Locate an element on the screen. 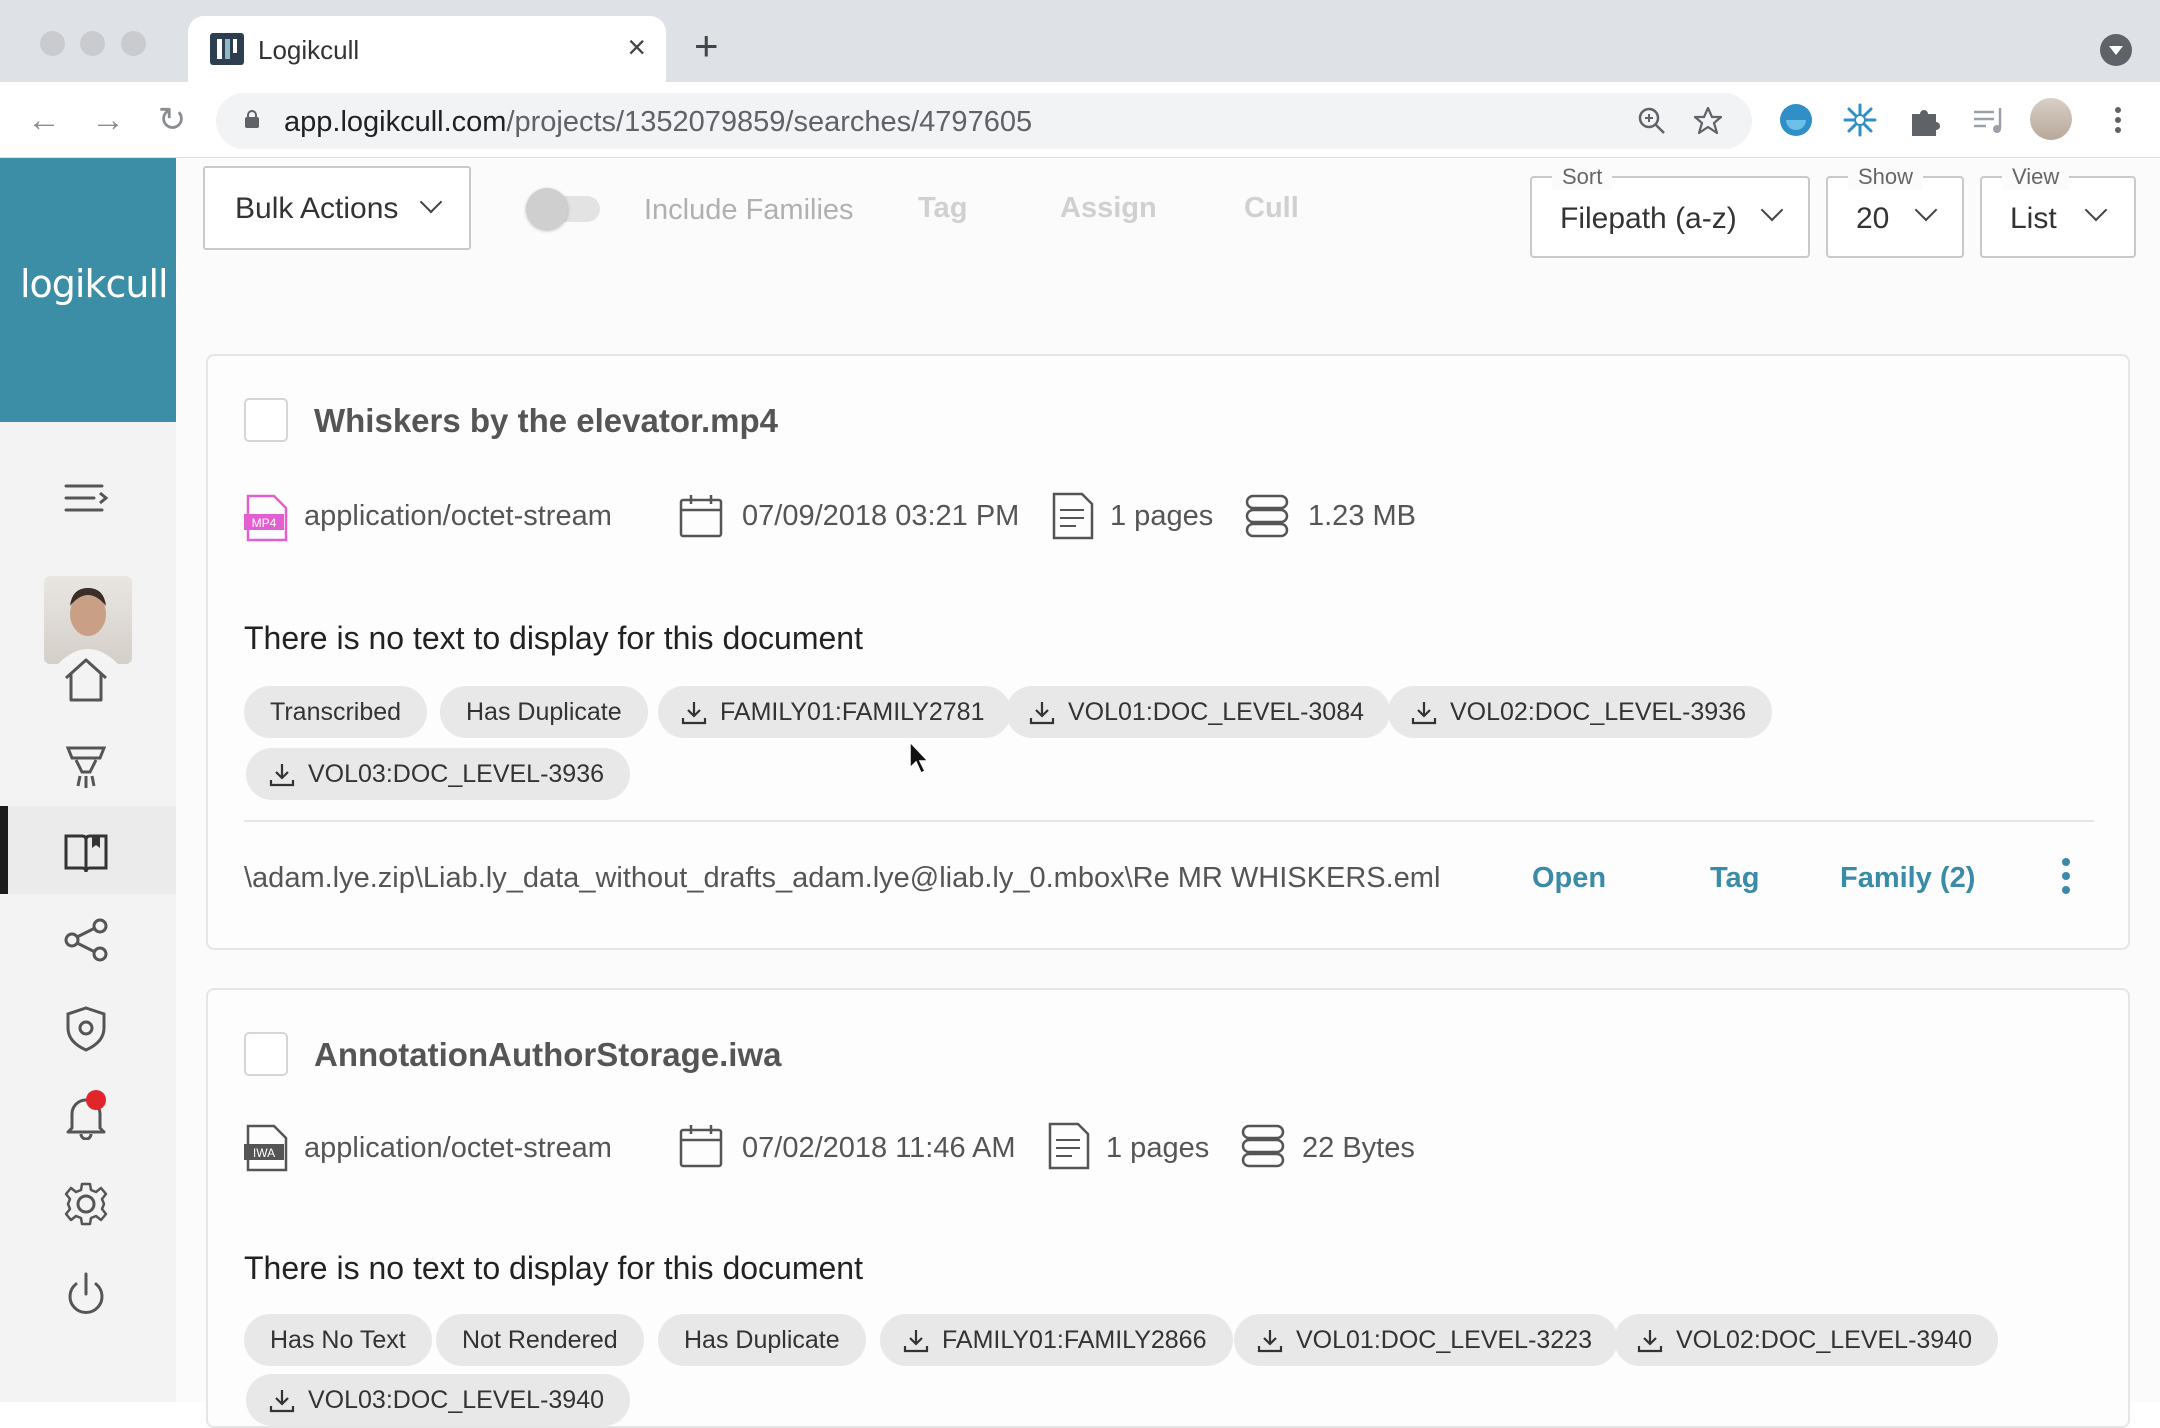  document-title: Whiskers by the elevator.mp4 is located at coordinates (546, 421).